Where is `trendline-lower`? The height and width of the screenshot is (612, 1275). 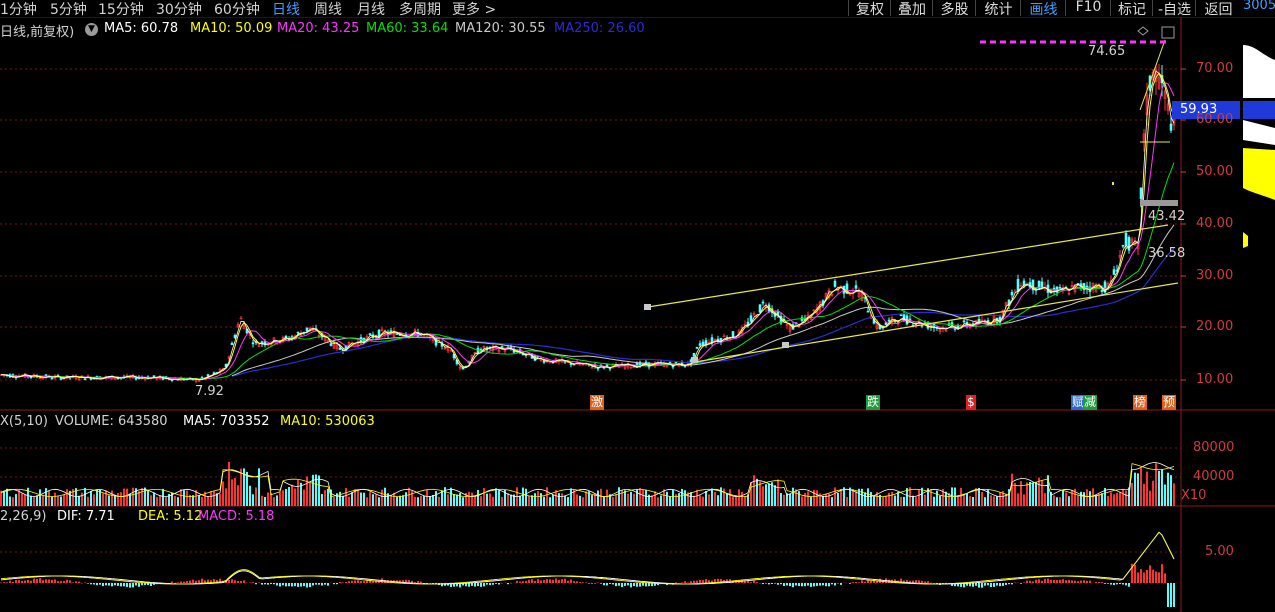 trendline-lower is located at coordinates (936, 322).